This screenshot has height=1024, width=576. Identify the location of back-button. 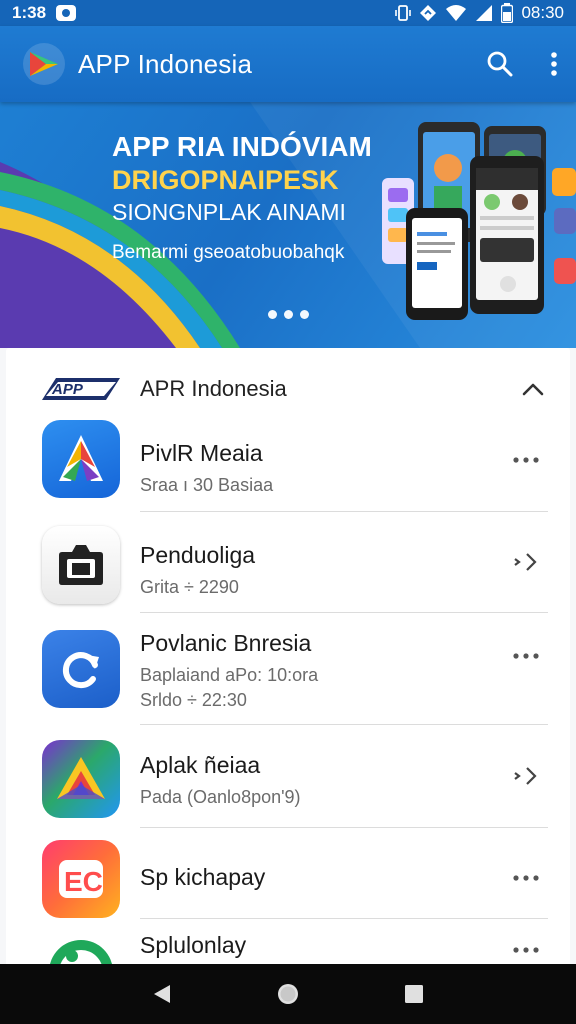
(162, 994).